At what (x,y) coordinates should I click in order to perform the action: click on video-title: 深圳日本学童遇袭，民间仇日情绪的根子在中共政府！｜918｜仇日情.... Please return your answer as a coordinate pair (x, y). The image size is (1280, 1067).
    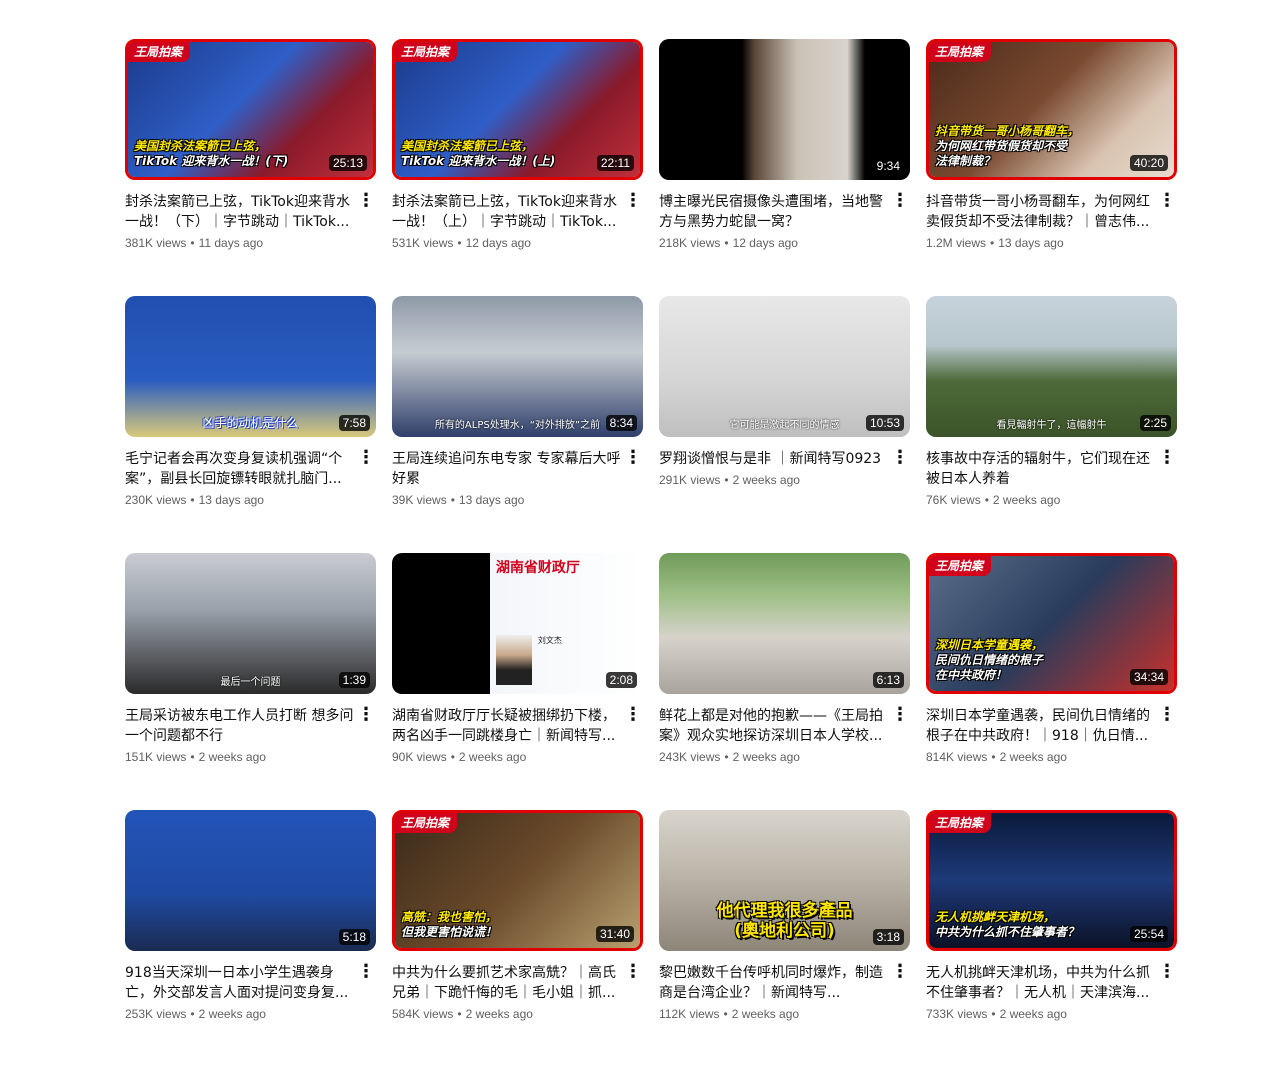
    Looking at the image, I should click on (1040, 726).